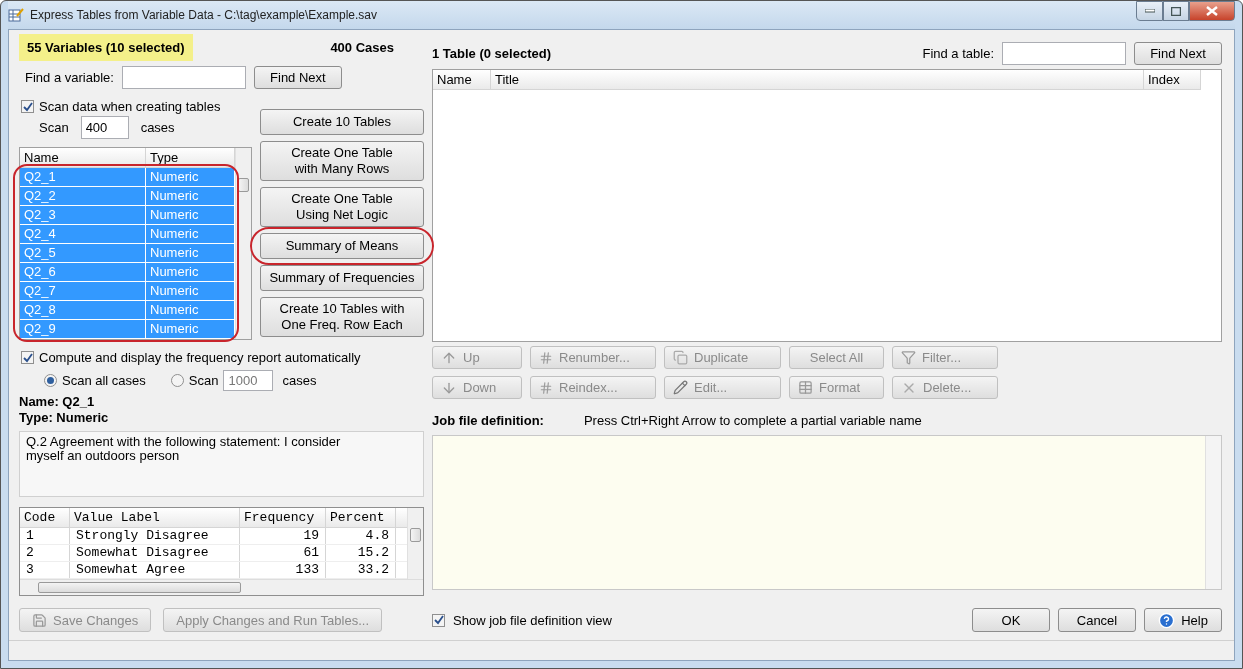 The height and width of the screenshot is (669, 1243). I want to click on maximize-button, so click(1176, 11).